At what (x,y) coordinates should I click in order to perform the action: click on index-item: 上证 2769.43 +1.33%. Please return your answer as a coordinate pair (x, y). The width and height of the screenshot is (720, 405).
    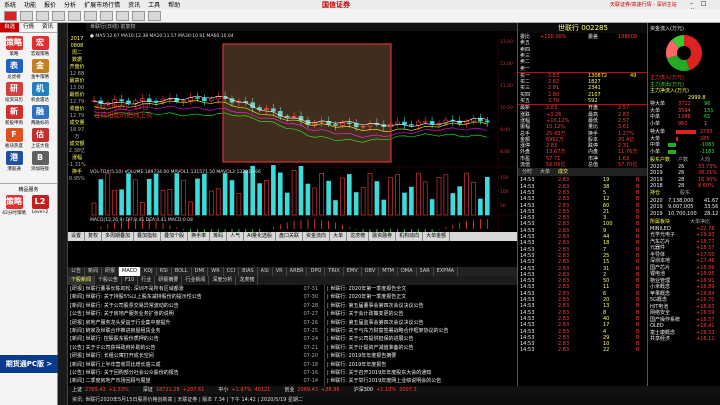
    Looking at the image, I should click on (100, 390).